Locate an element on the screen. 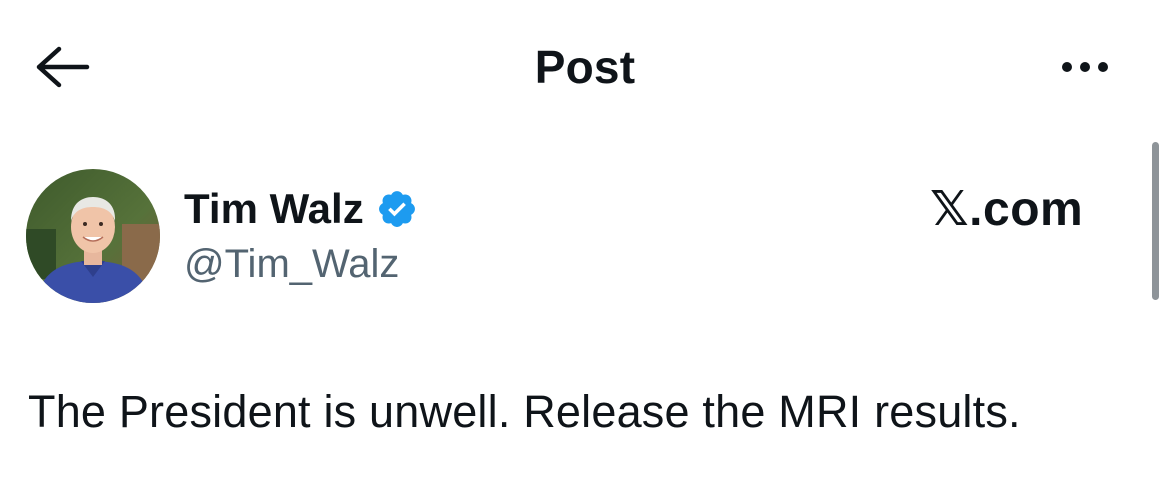 The width and height of the screenshot is (1170, 486). avatar is located at coordinates (93, 236).